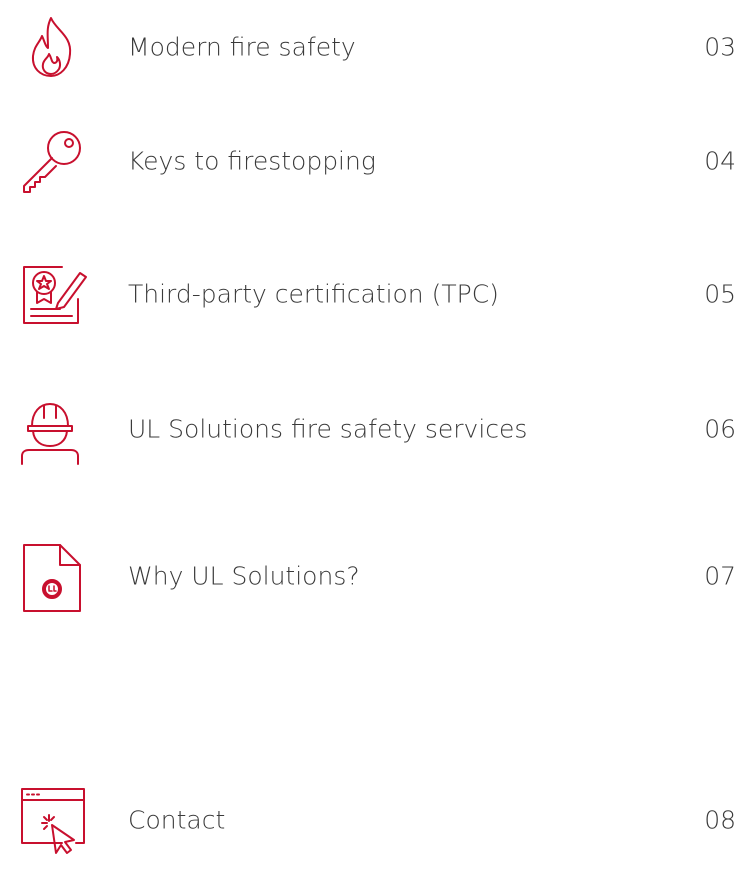 The width and height of the screenshot is (748, 883). What do you see at coordinates (53, 820) in the screenshot?
I see `browser-click-icon` at bounding box center [53, 820].